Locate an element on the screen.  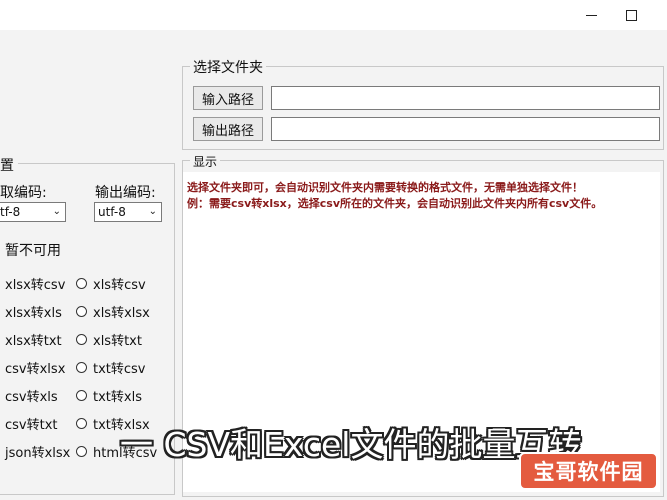
read-encoding-select: tf-8 ⌄ is located at coordinates (33, 212).